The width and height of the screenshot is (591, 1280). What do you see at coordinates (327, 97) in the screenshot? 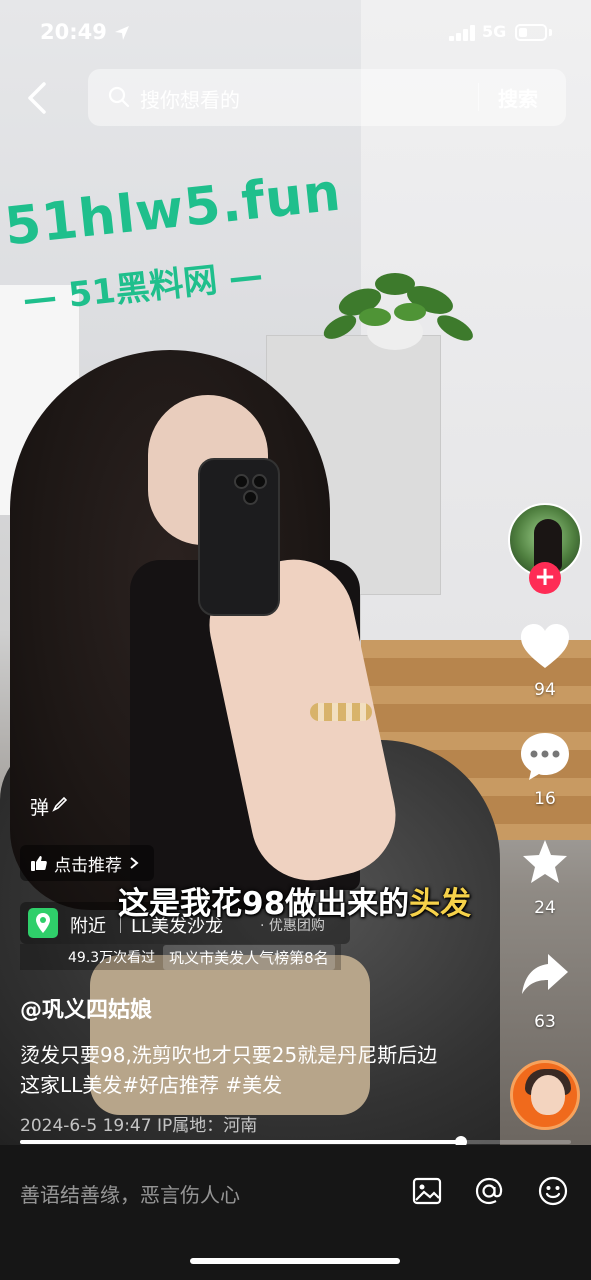
I see `search-bar: 搜你想看的 搜索` at bounding box center [327, 97].